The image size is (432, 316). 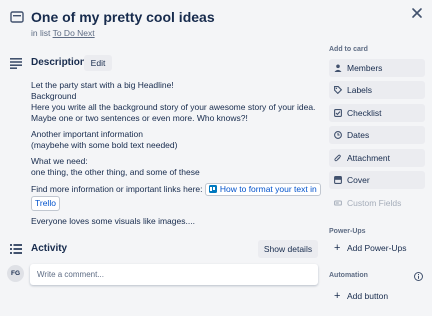 I want to click on add-button-button: + Add button, so click(x=377, y=296).